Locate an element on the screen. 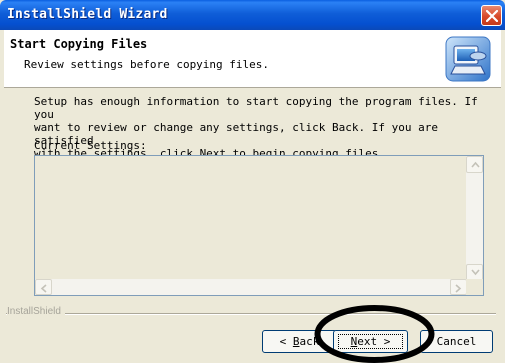 The image size is (505, 363). window-title: InstallShield Wizard is located at coordinates (87, 14).